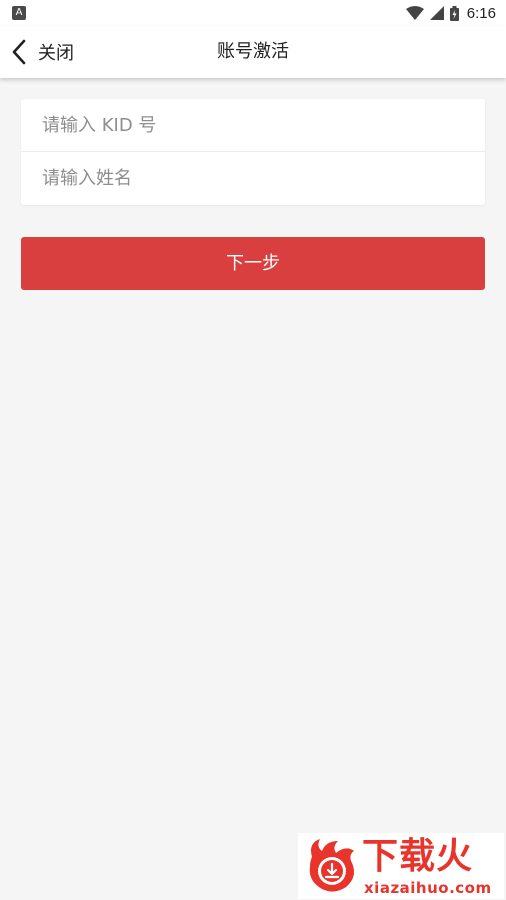 This screenshot has height=900, width=506. I want to click on kid-input, so click(253, 125).